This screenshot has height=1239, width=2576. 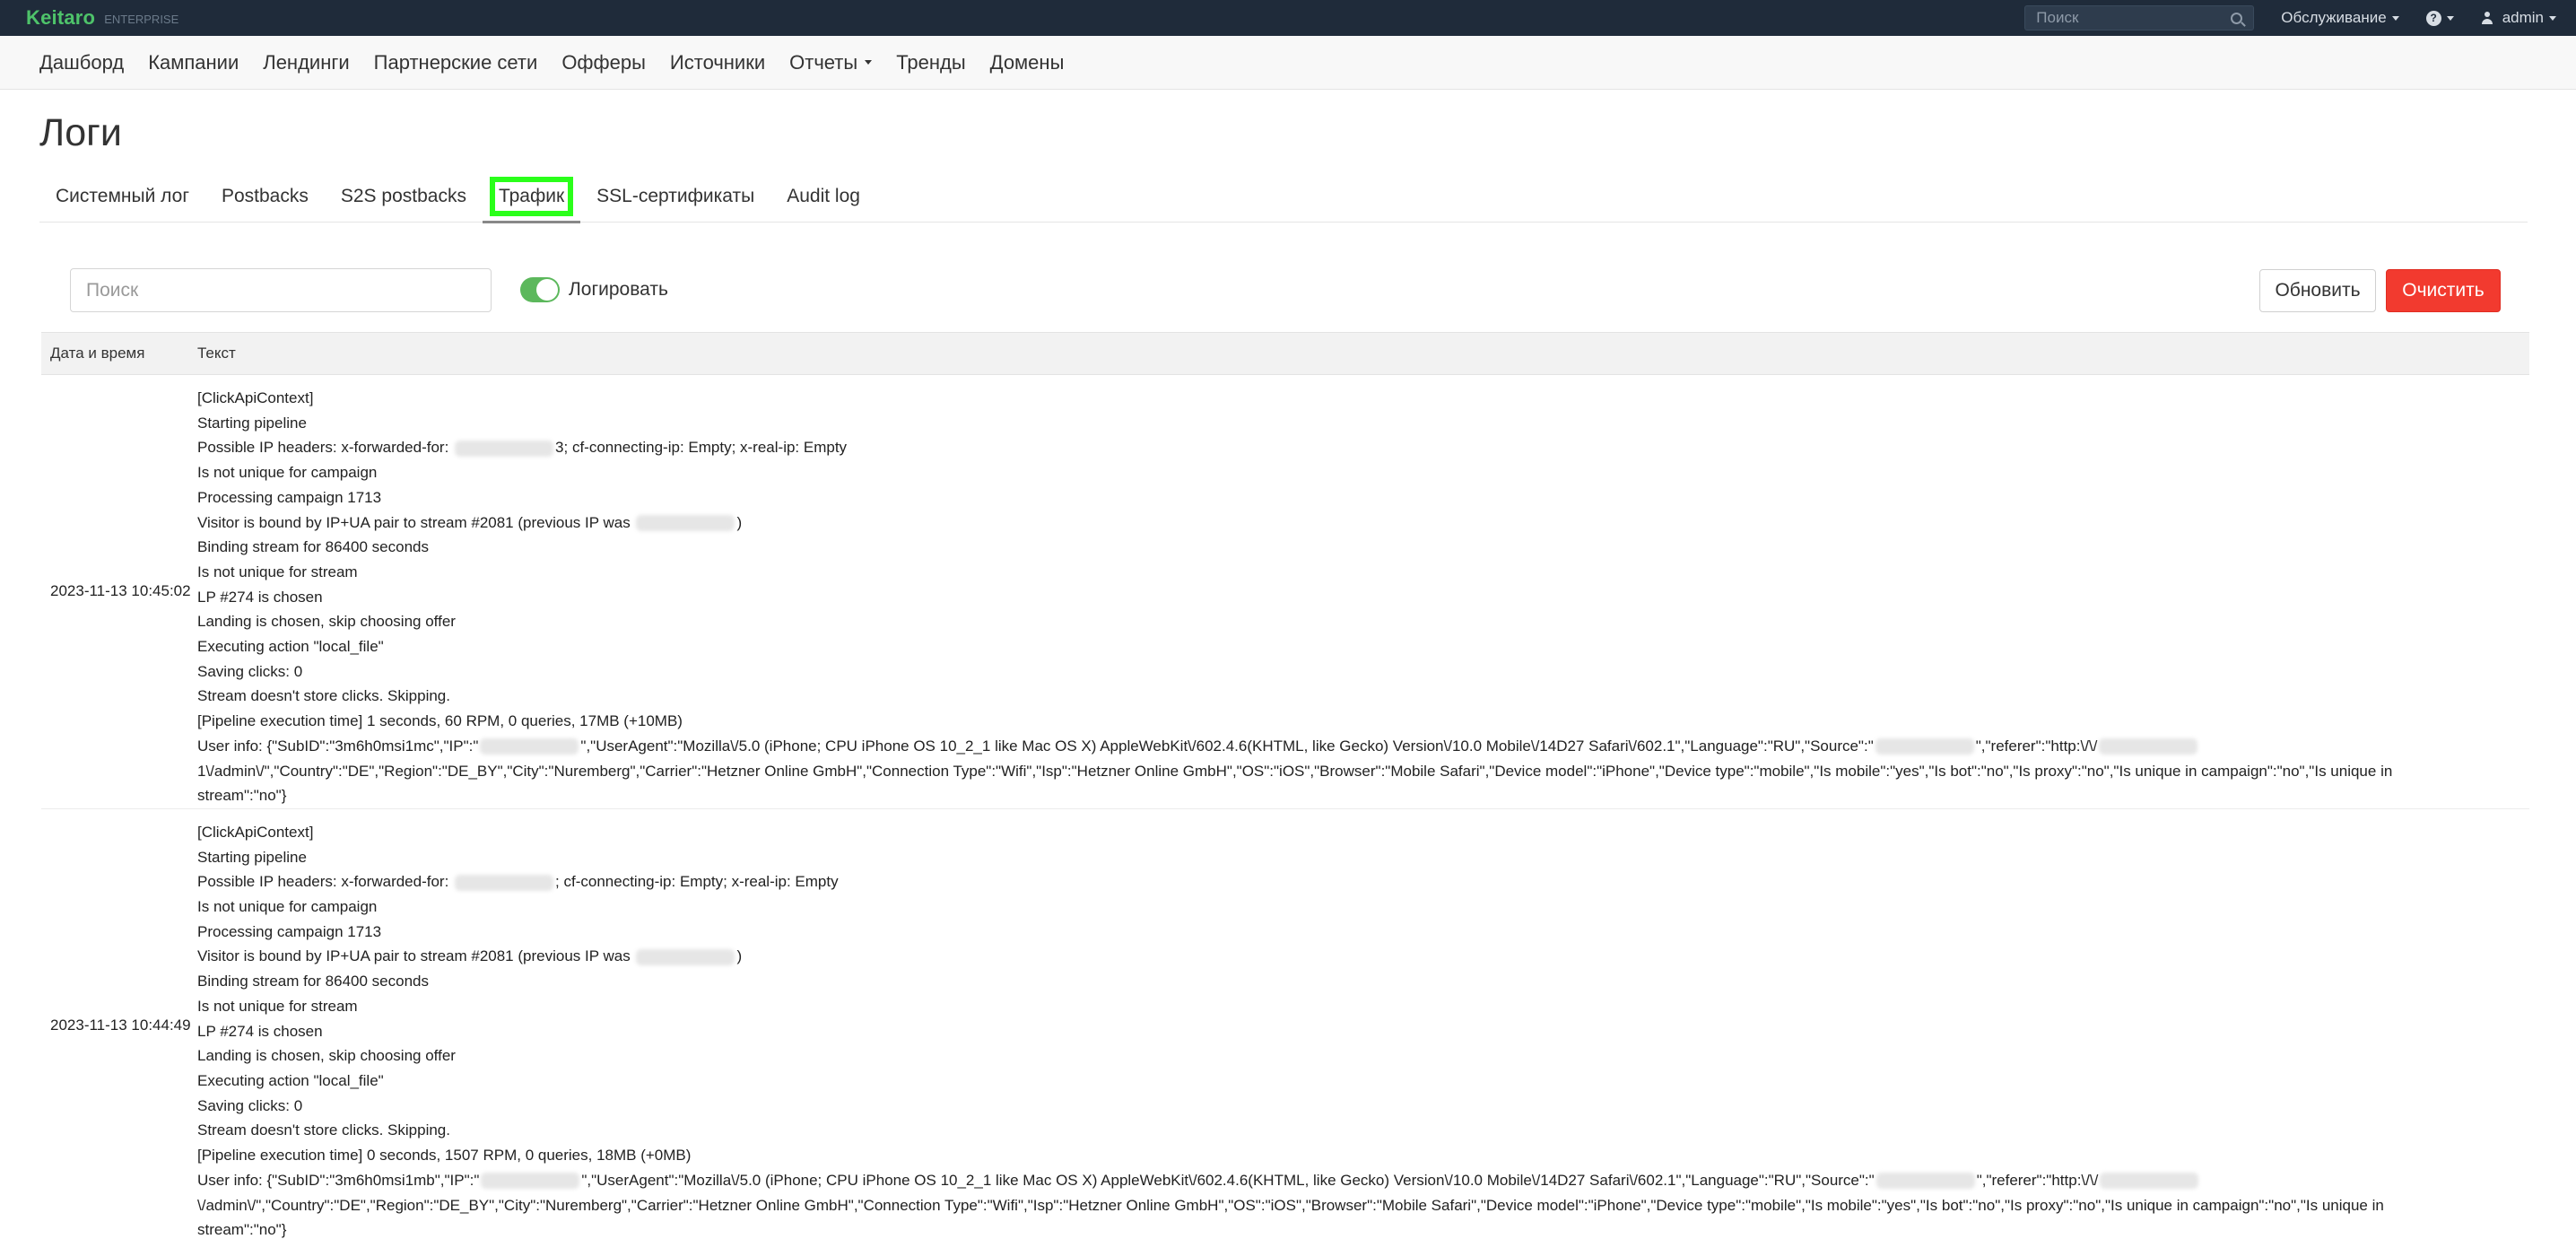 What do you see at coordinates (120, 591) in the screenshot?
I see `log-date: 2023-11-13 10:45:02` at bounding box center [120, 591].